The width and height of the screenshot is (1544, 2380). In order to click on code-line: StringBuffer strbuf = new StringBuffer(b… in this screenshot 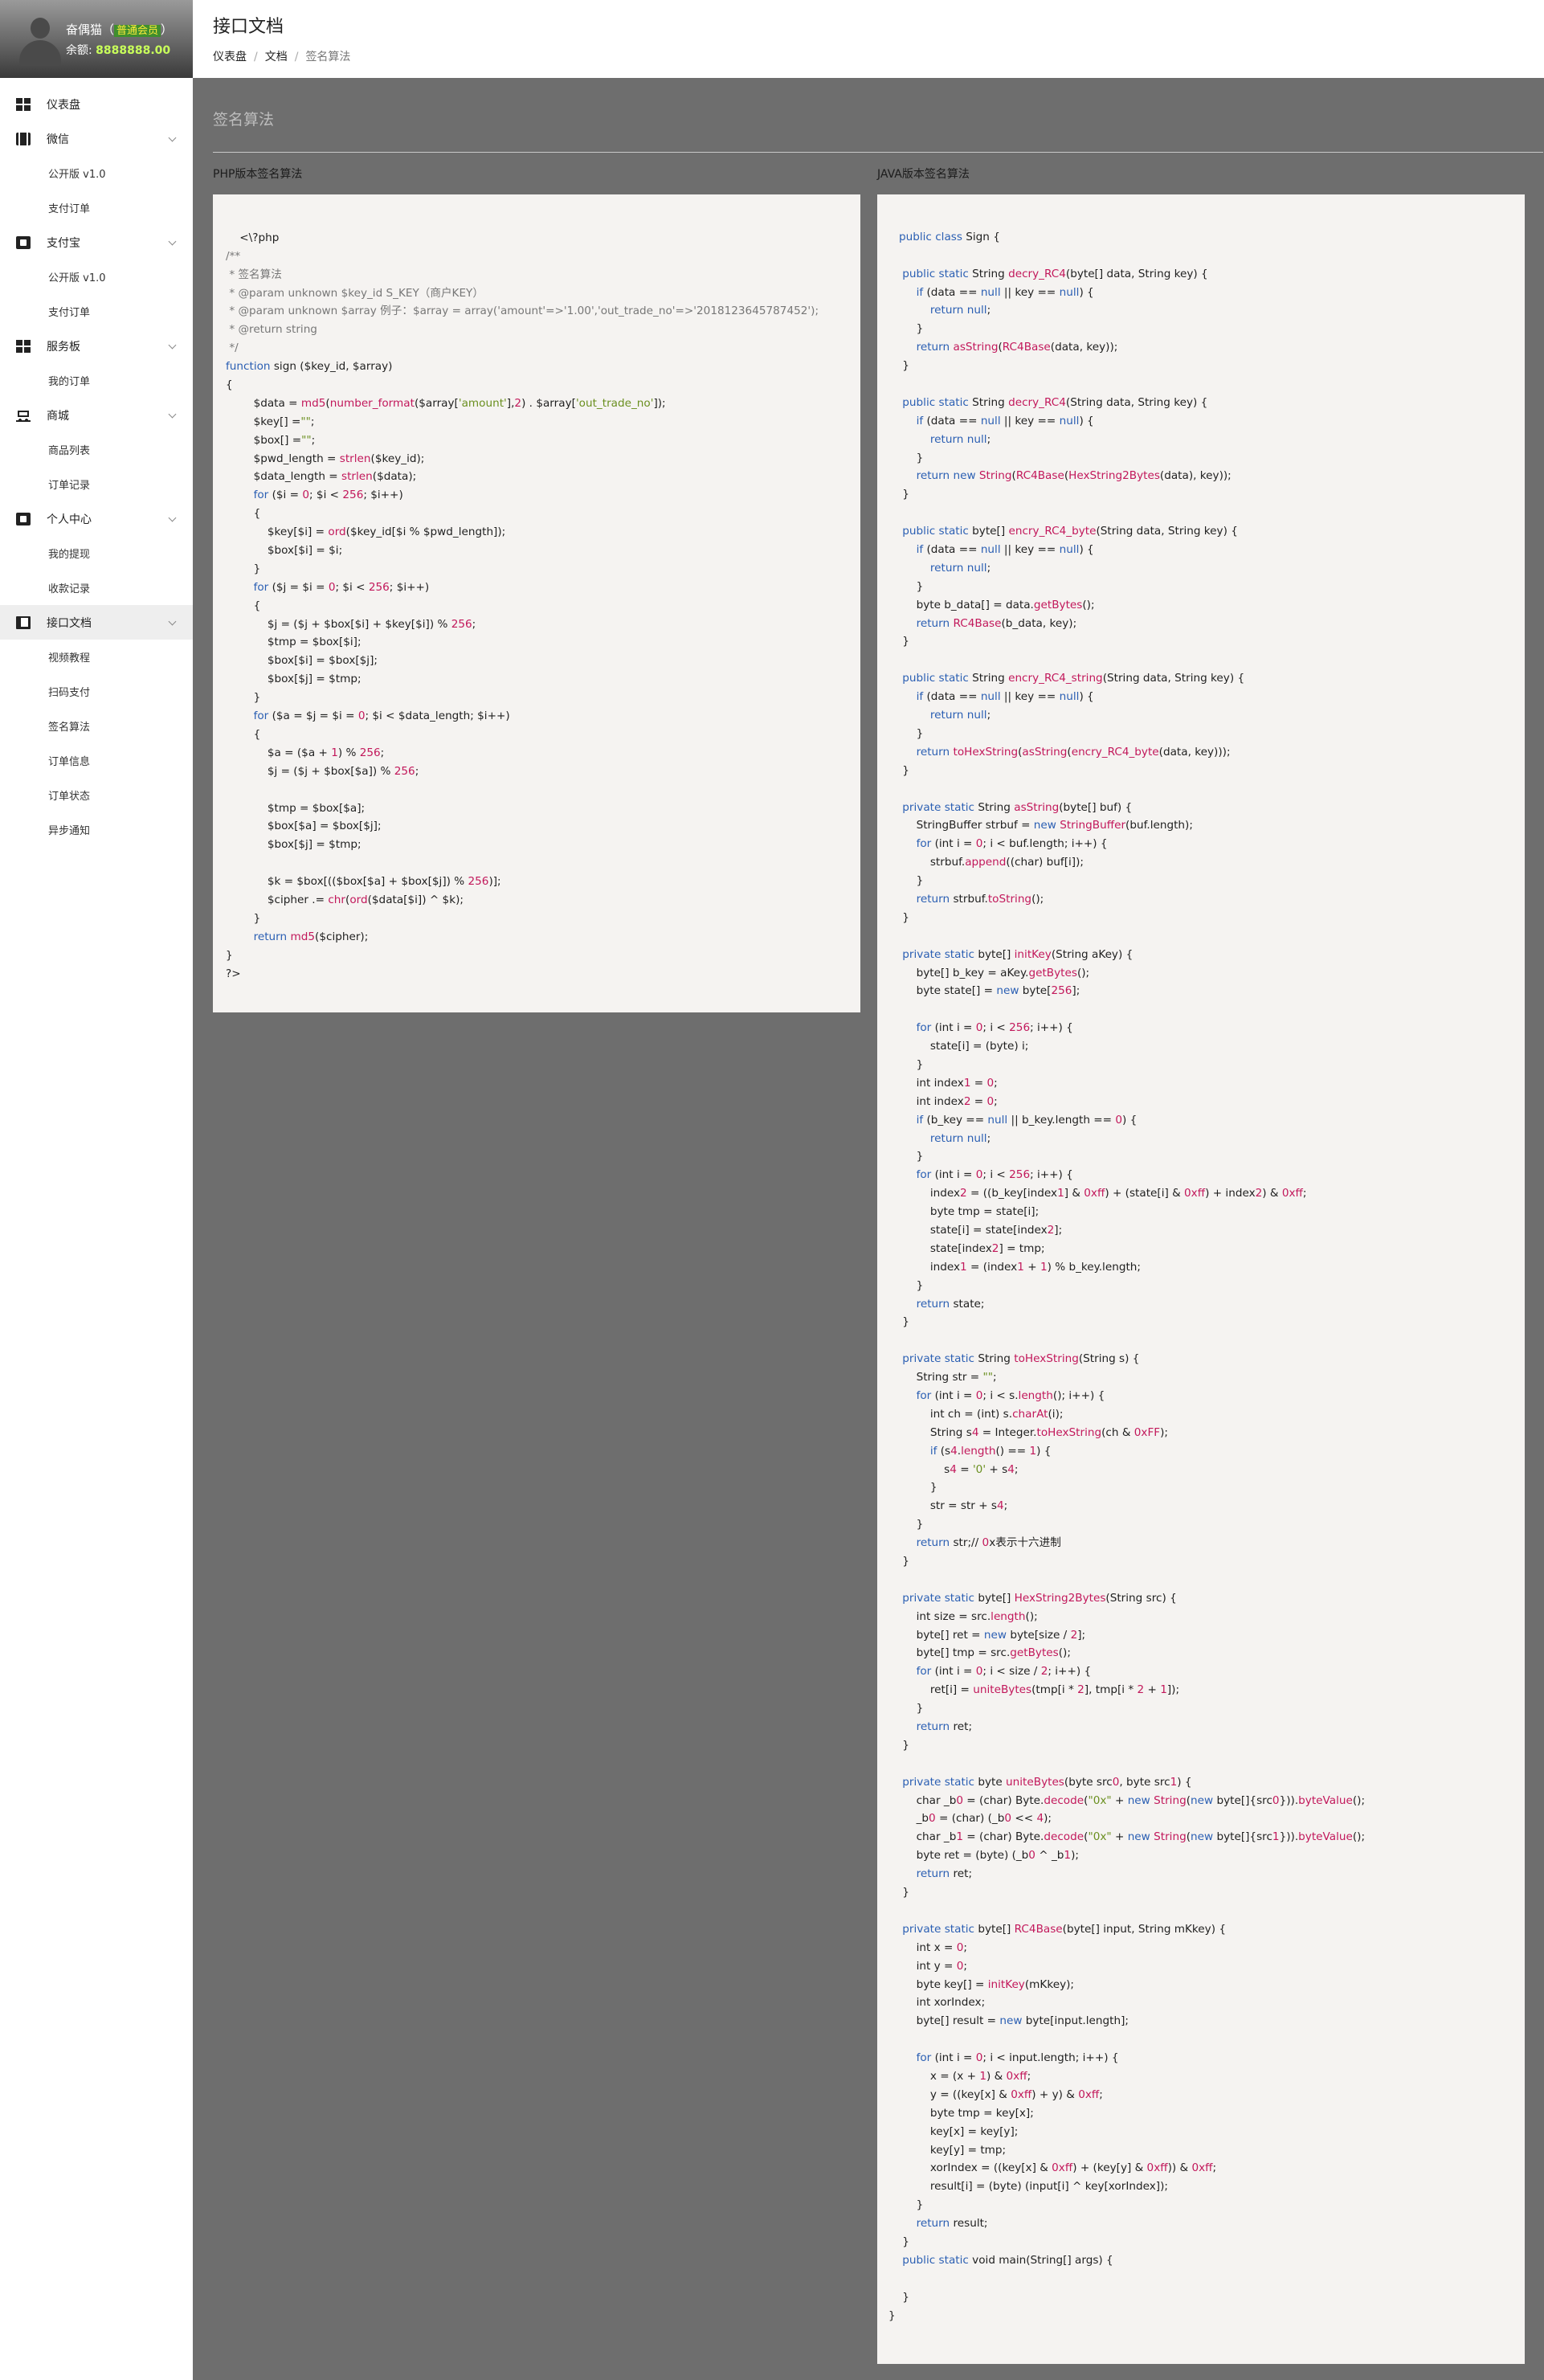, I will do `click(1040, 825)`.